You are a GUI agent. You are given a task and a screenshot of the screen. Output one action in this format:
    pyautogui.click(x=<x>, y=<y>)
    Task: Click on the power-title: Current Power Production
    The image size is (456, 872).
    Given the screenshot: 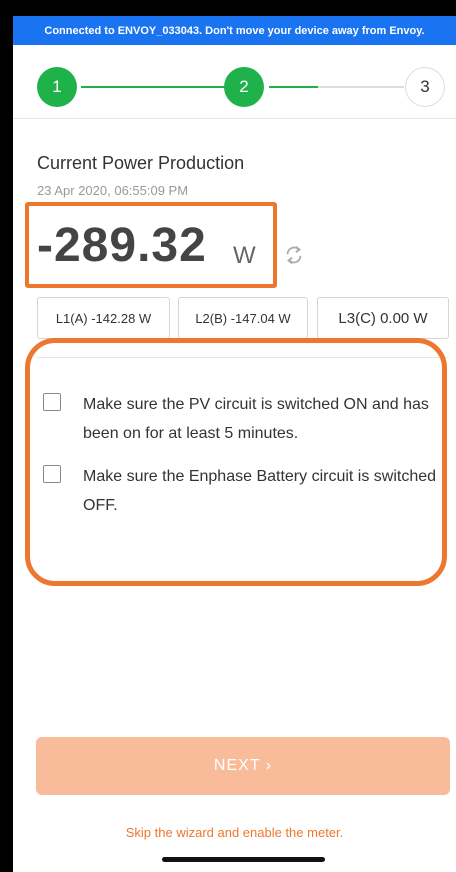 What is the action you would take?
    pyautogui.click(x=141, y=163)
    